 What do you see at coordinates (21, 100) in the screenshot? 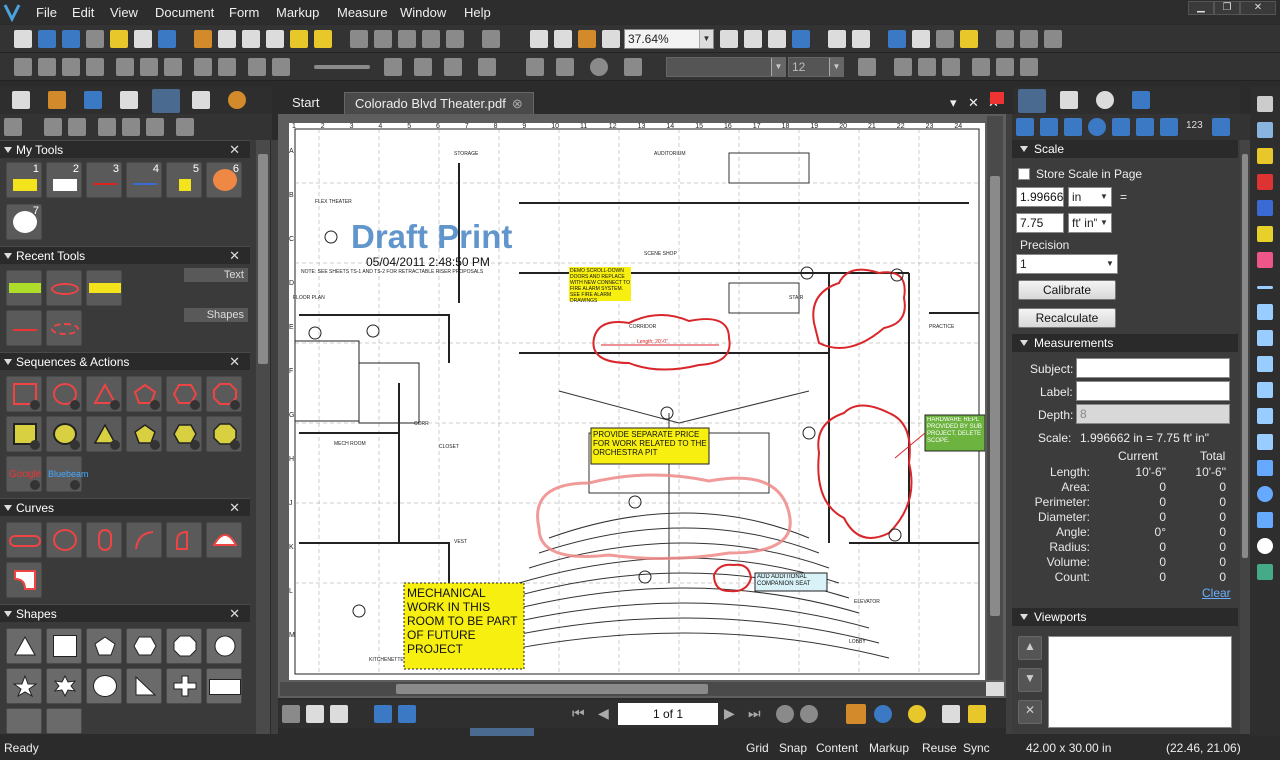
I see `thumbnails-tab-icon` at bounding box center [21, 100].